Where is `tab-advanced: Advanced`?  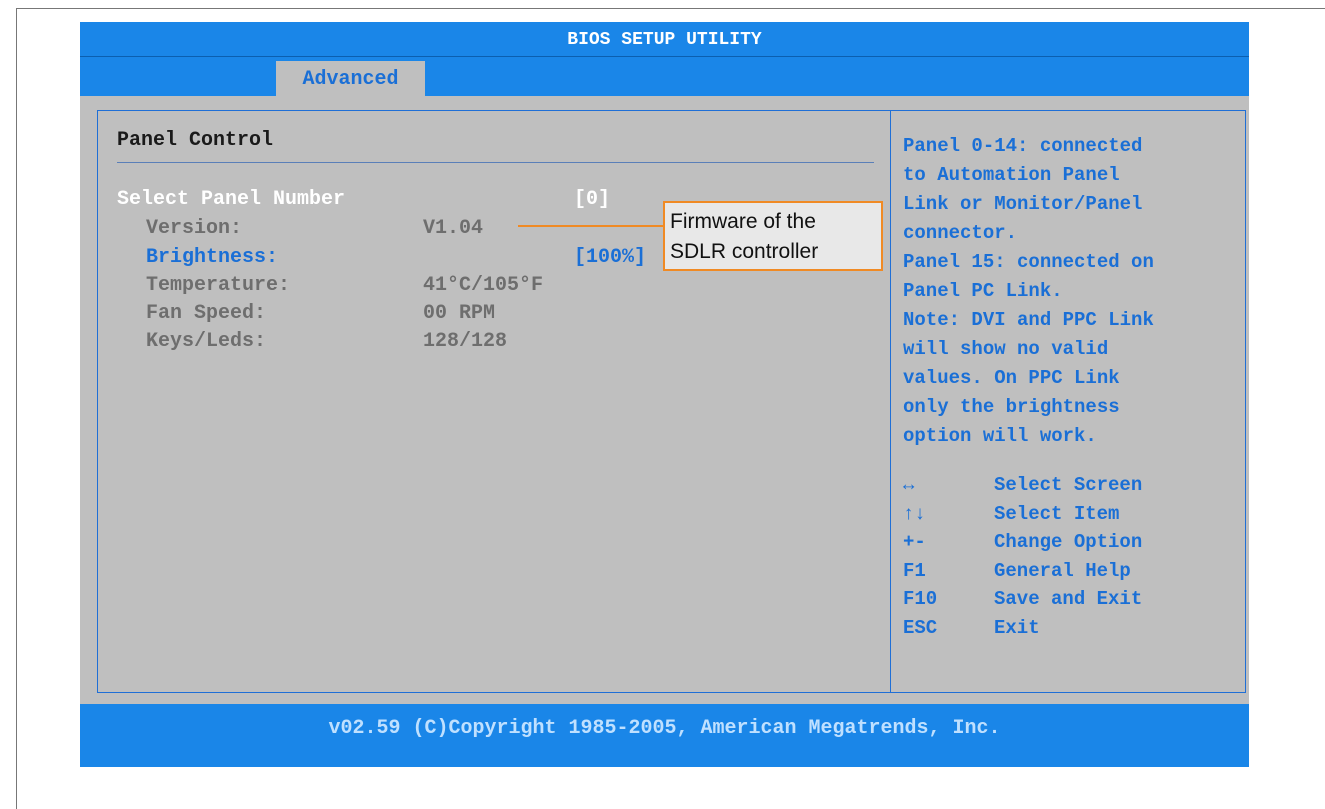
tab-advanced: Advanced is located at coordinates (350, 79).